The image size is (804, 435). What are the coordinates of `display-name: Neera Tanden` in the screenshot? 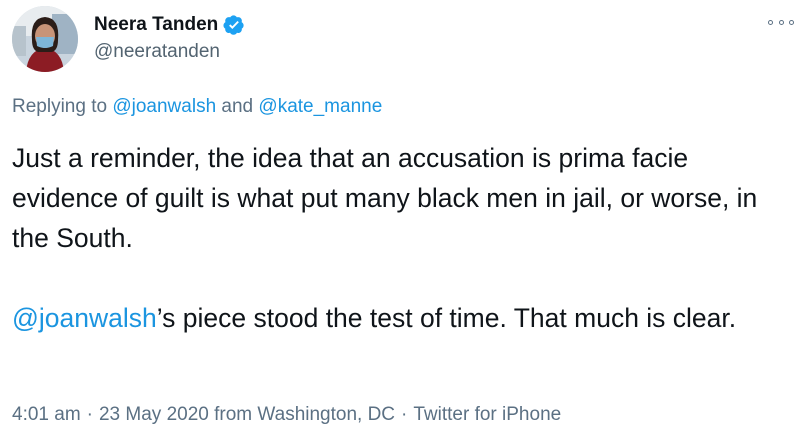 It's located at (156, 25).